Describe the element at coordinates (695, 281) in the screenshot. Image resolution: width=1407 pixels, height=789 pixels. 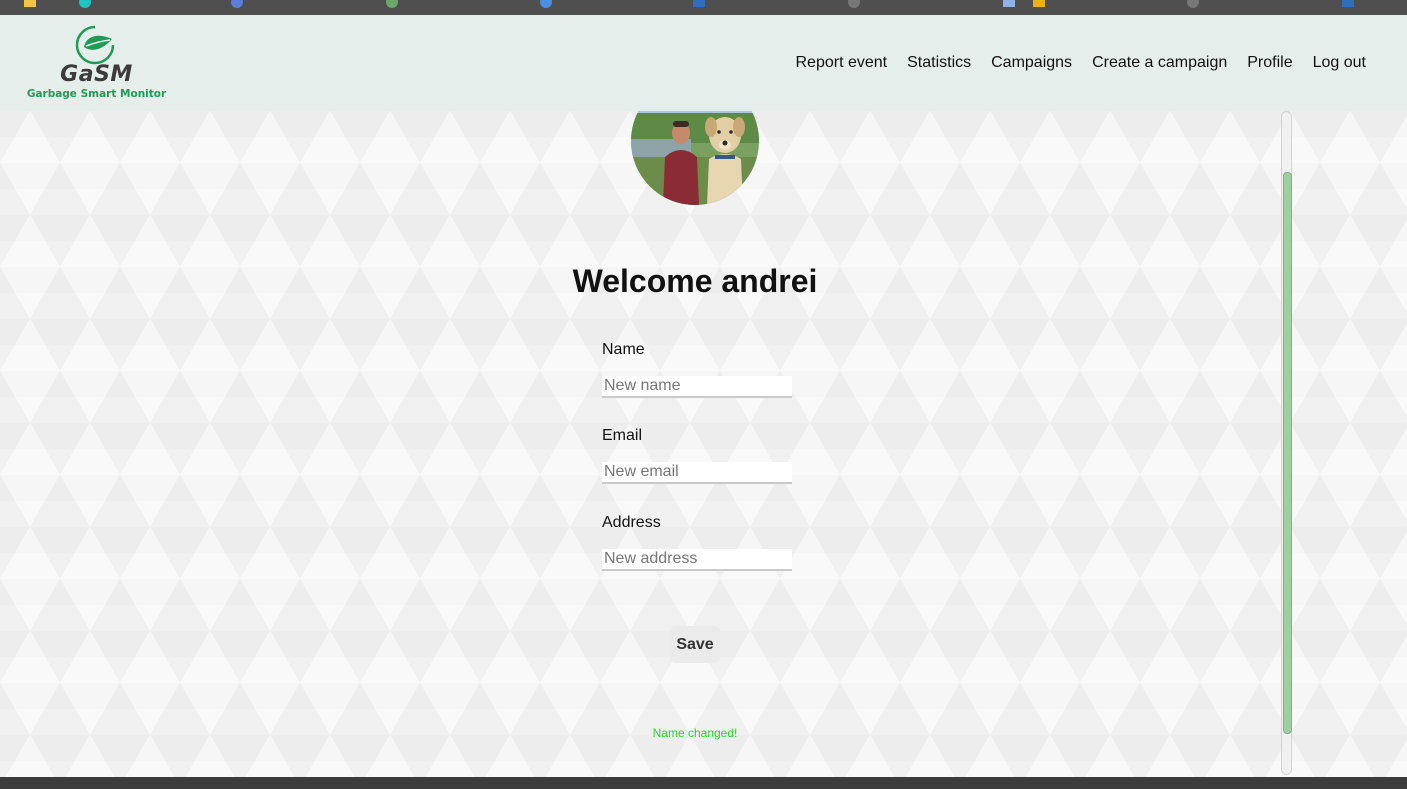
I see `page-title: Welcome andrei` at that location.